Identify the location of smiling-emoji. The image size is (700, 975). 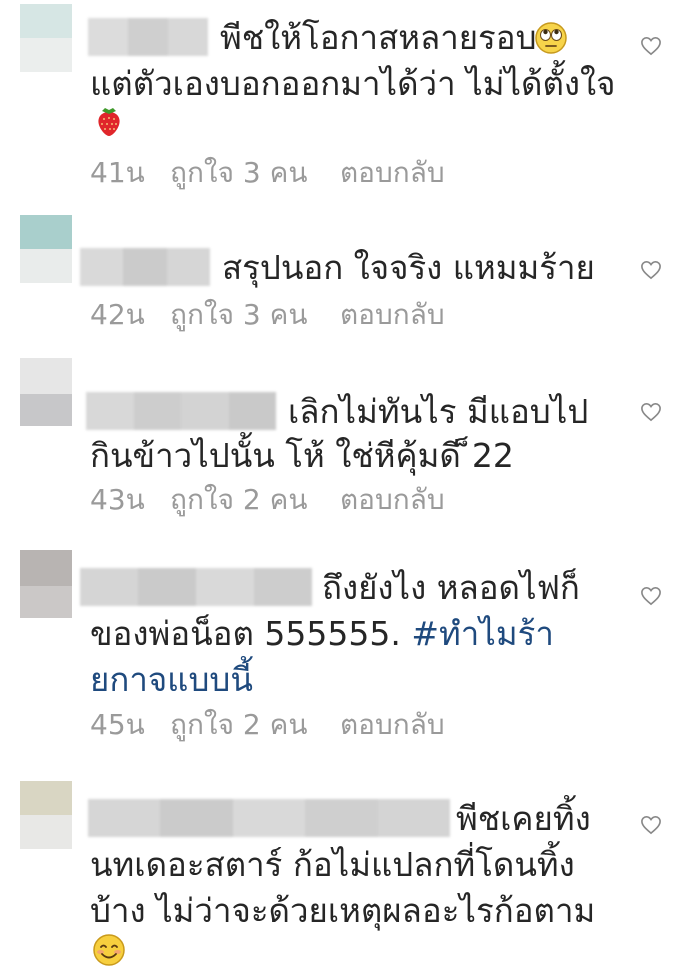
(109, 950).